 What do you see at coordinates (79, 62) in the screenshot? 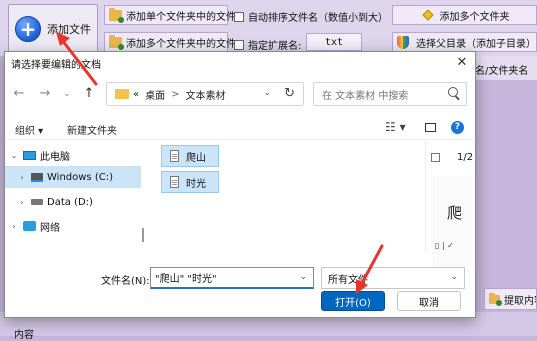
I see `arrow-to-add-file` at bounding box center [79, 62].